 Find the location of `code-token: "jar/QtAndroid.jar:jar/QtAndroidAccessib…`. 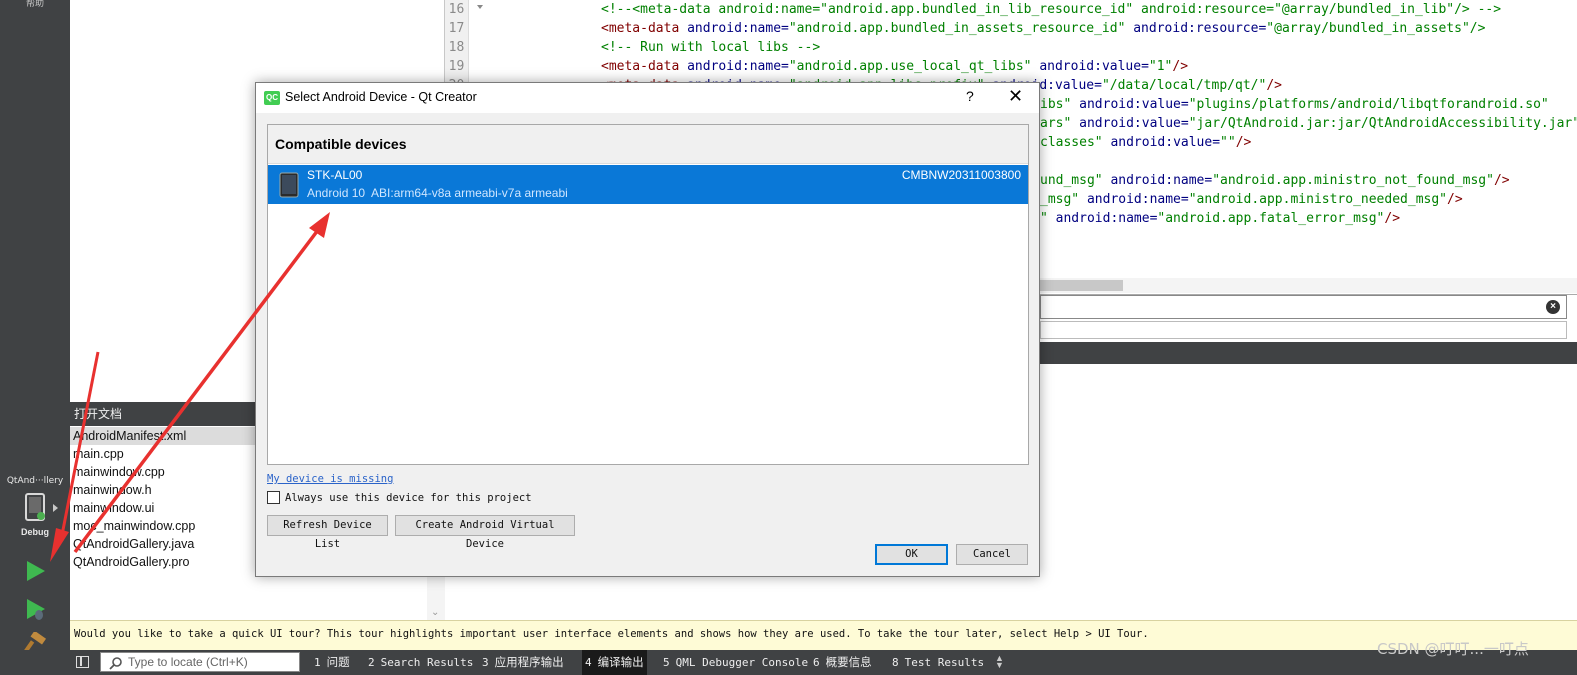

code-token: "jar/QtAndroid.jar:jar/QtAndroidAccessib… is located at coordinates (1382, 123).